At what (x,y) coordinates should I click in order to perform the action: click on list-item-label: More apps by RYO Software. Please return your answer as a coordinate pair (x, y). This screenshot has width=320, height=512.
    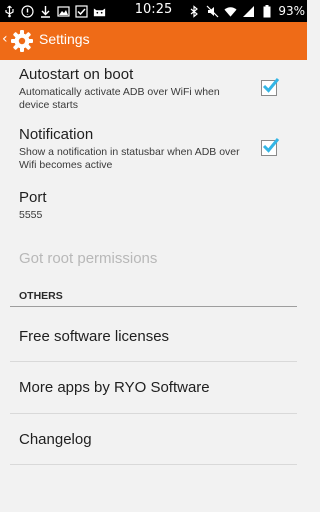
    Looking at the image, I should click on (114, 387).